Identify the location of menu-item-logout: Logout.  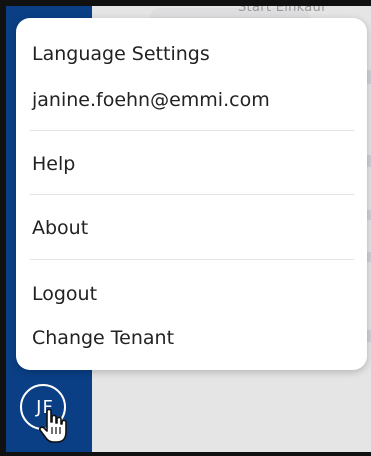
(64, 294).